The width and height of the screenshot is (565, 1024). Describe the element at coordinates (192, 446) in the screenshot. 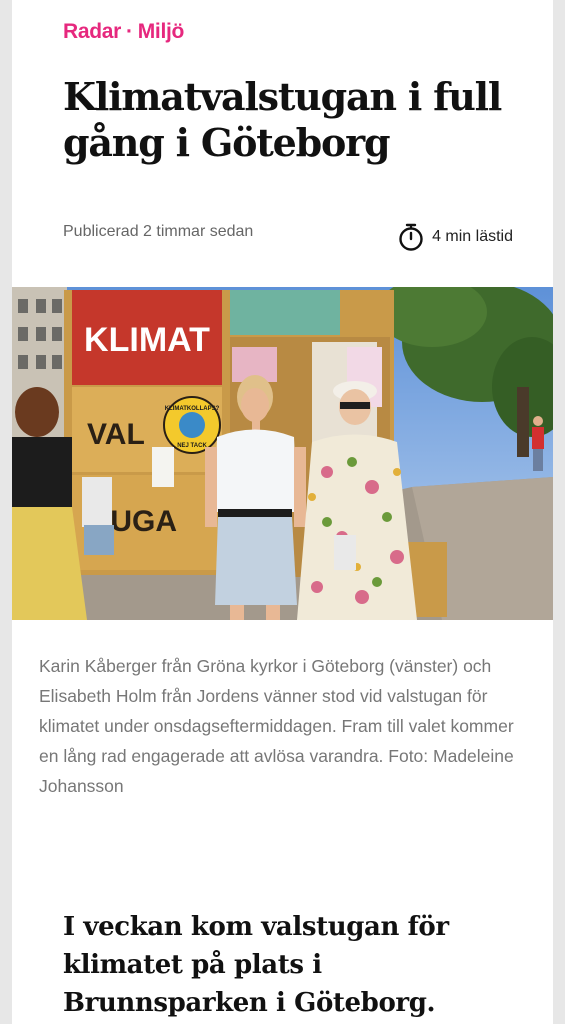

I see `badge-text-bottom: NEJ TACK` at that location.